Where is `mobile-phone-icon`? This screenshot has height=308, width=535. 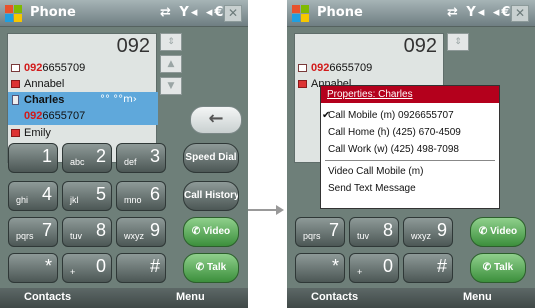 mobile-phone-icon is located at coordinates (15, 100).